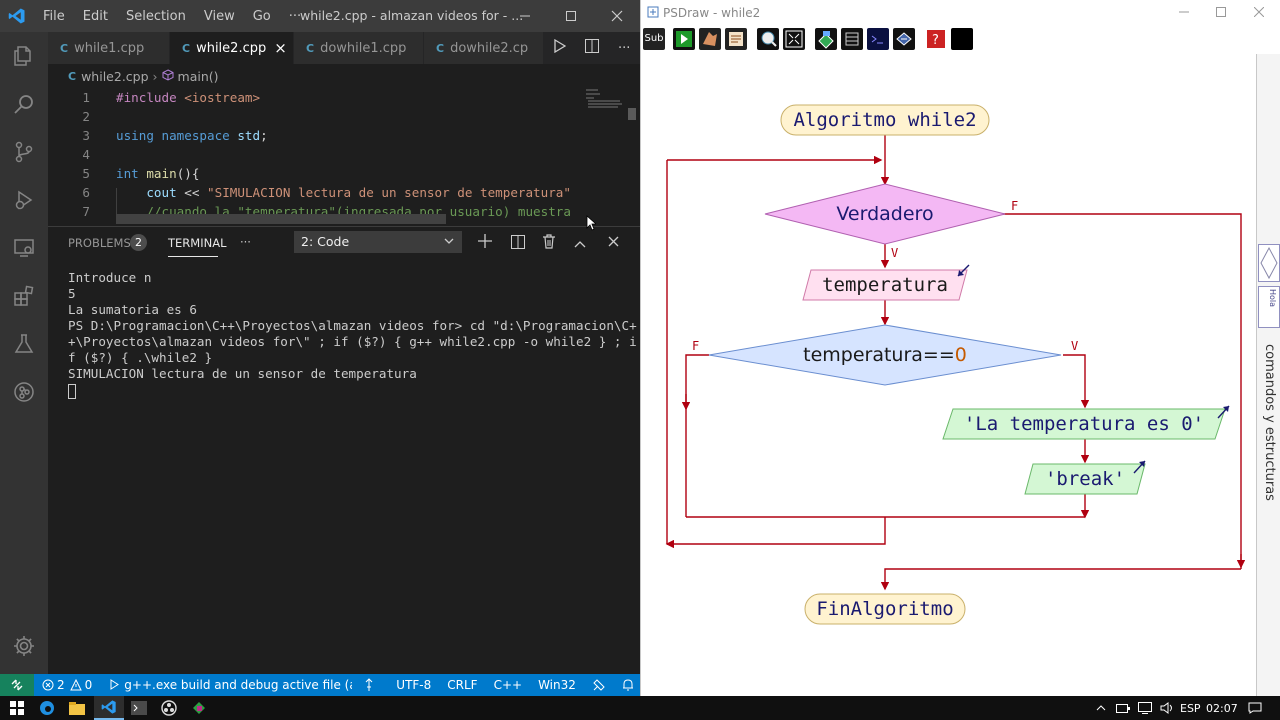 The image size is (1280, 720). Describe the element at coordinates (219, 16) in the screenshot. I see `menu-view: View` at that location.